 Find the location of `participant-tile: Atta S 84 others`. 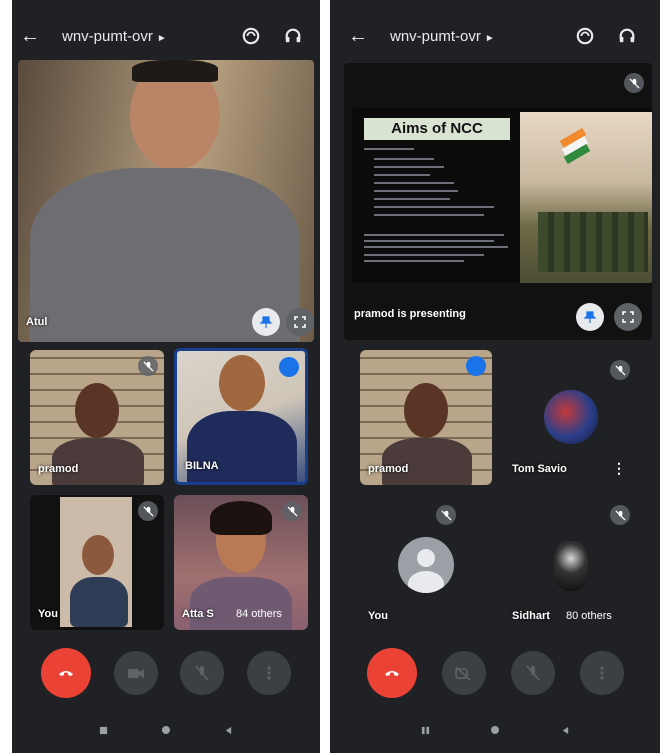

participant-tile: Atta S 84 others is located at coordinates (241, 562).